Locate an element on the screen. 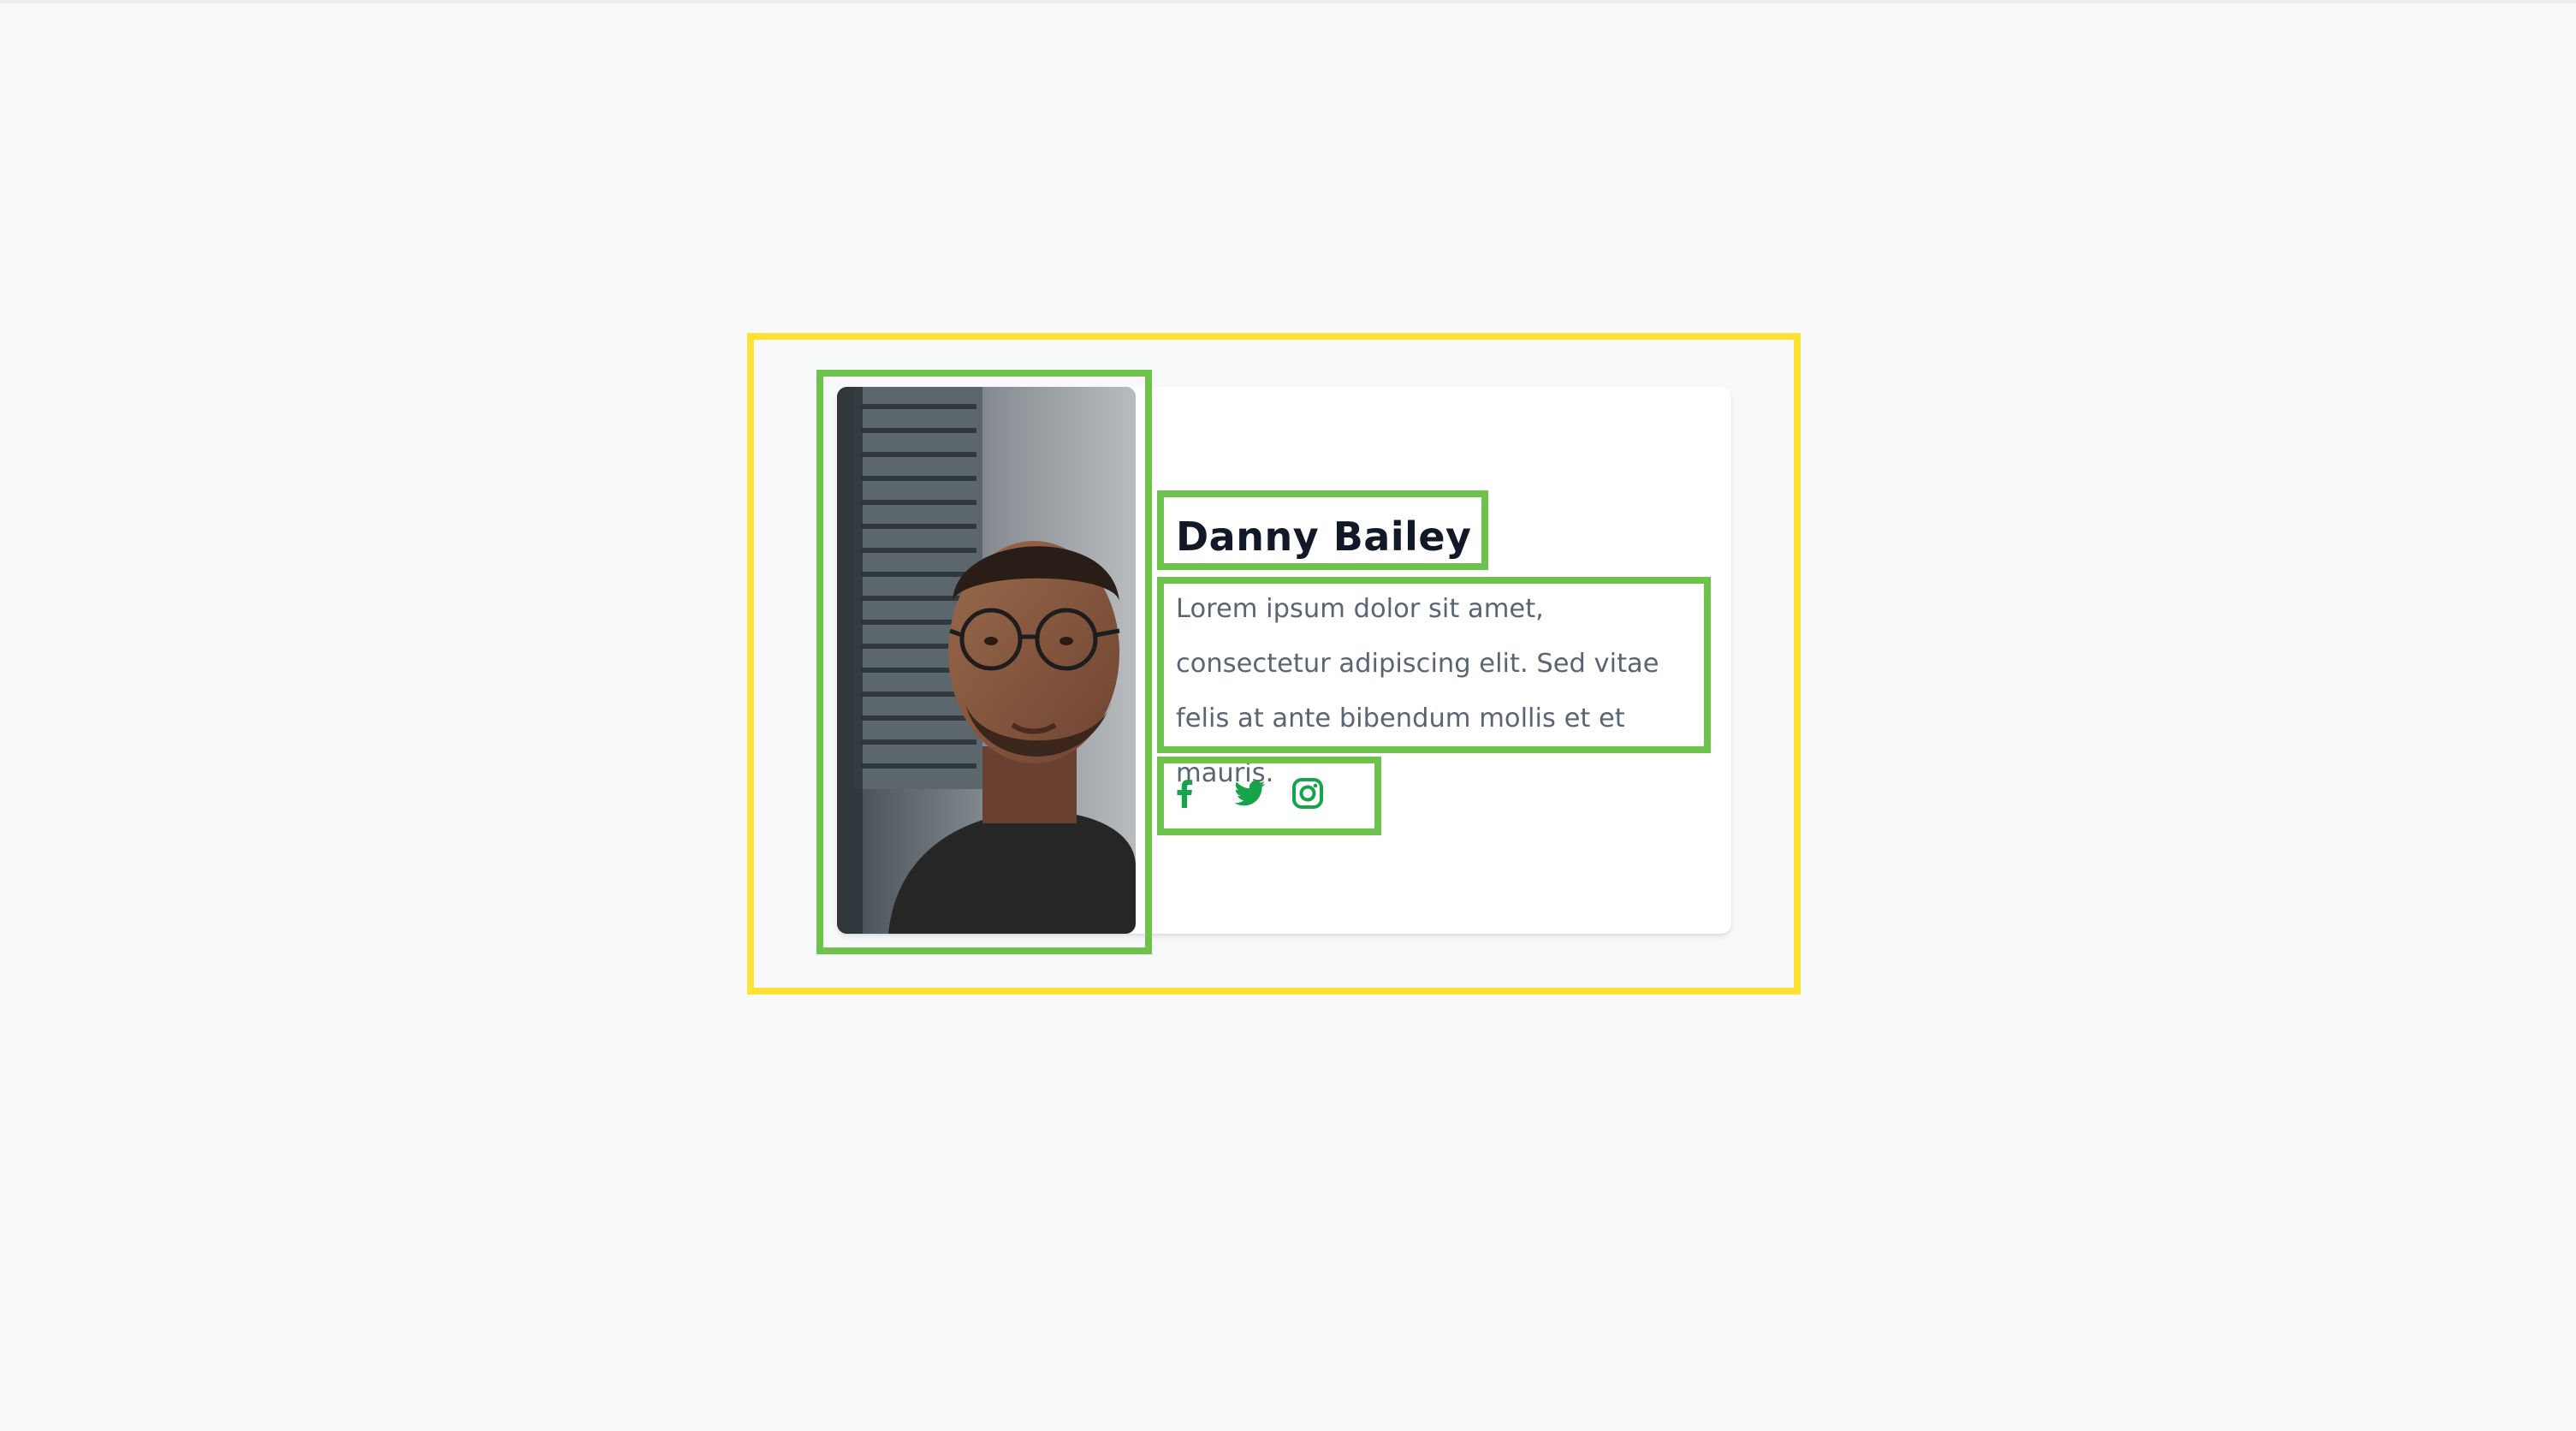 This screenshot has width=2576, height=1431. page-top-edge is located at coordinates (1288, 2).